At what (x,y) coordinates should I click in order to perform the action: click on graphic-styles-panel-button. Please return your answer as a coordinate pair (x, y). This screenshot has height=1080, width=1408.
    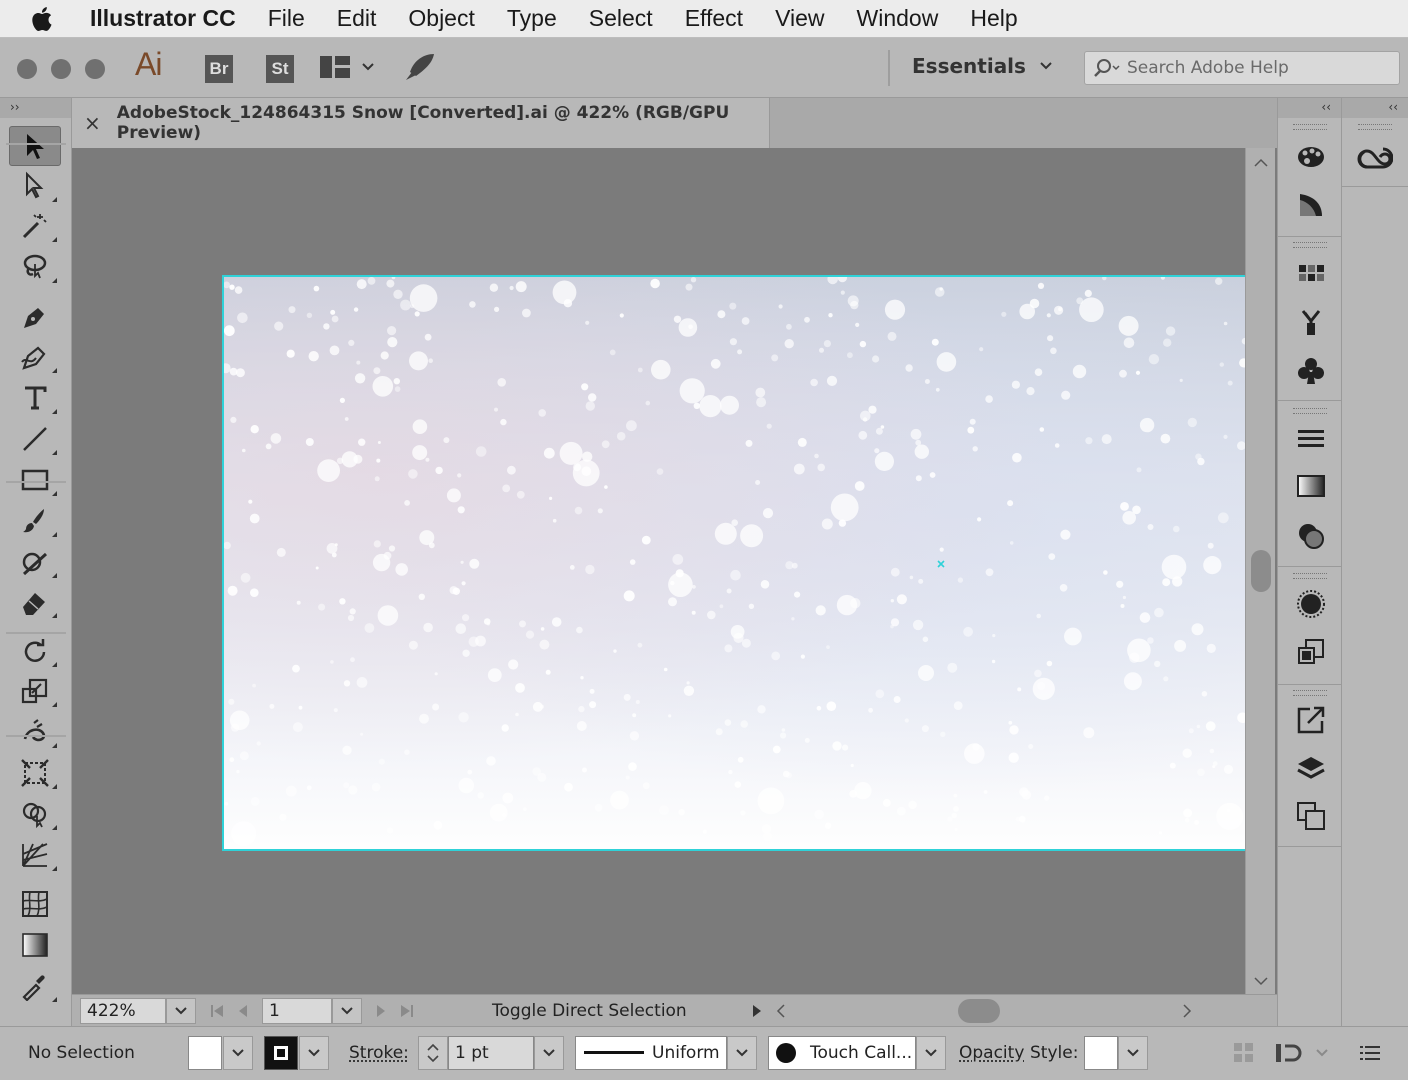
    Looking at the image, I should click on (1311, 652).